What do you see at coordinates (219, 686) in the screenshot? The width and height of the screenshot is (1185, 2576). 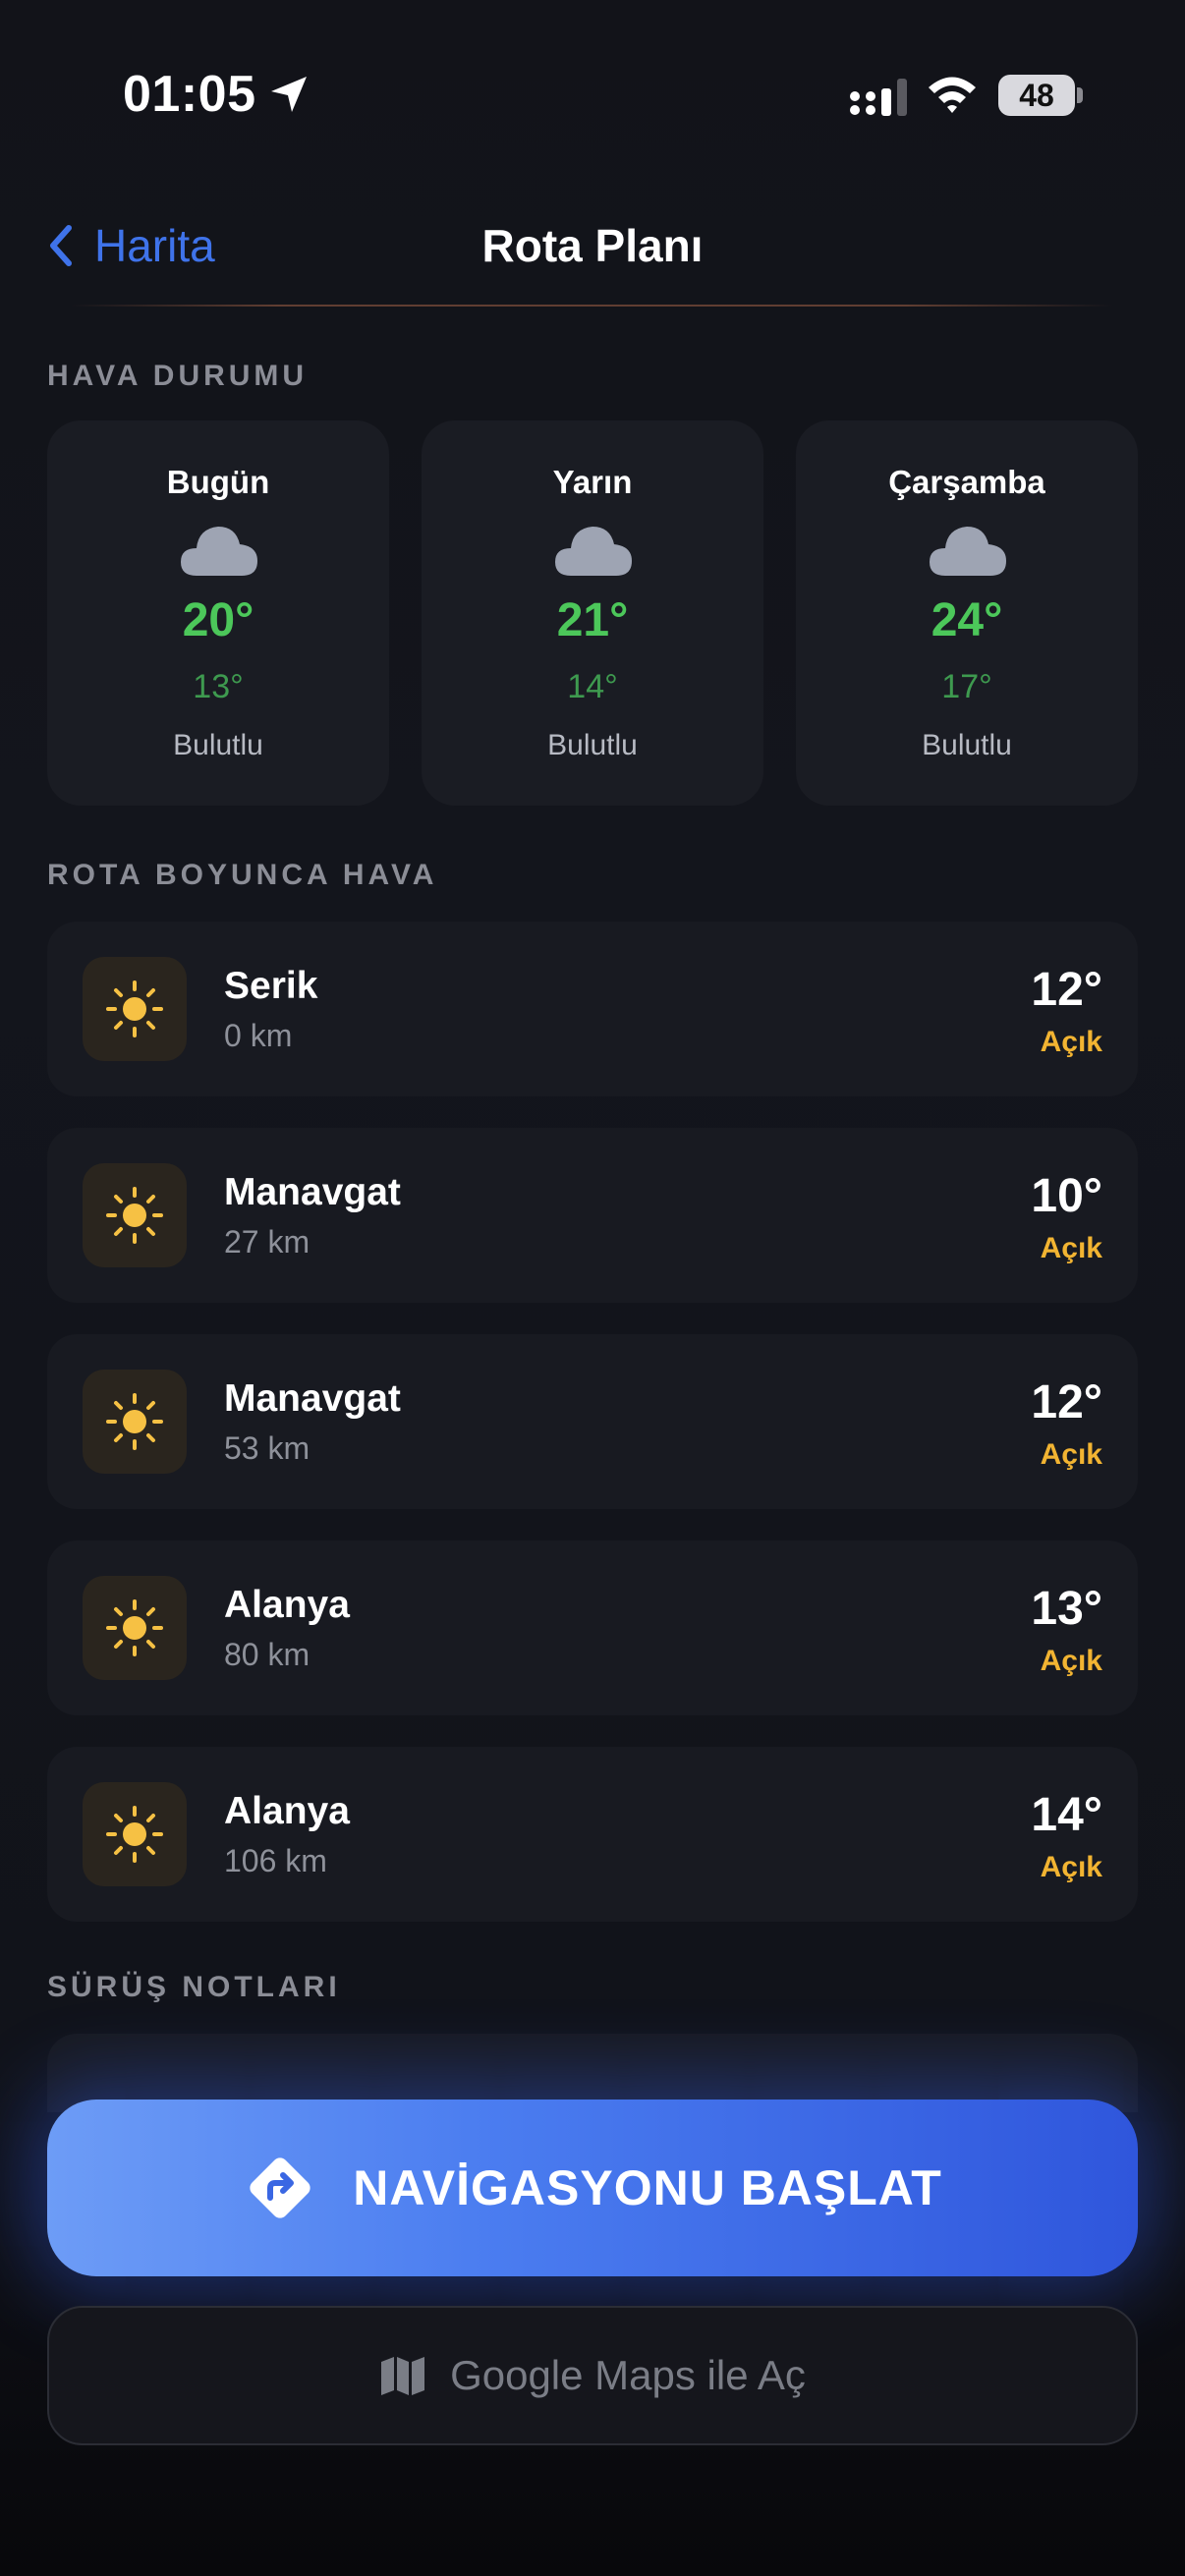 I see `forecast-low: 13°` at bounding box center [219, 686].